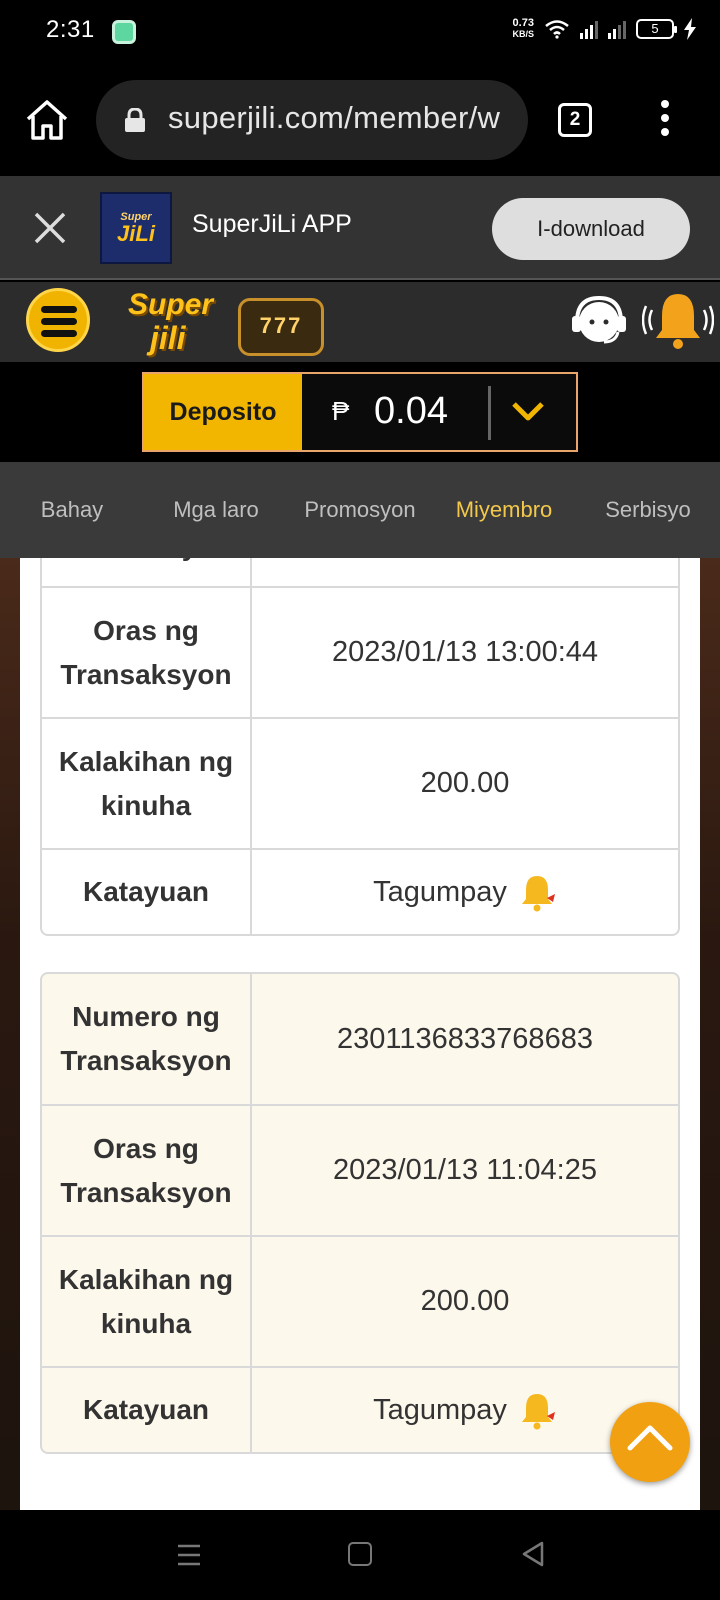 This screenshot has width=720, height=1600. Describe the element at coordinates (72, 510) in the screenshot. I see `nav-item-bahay: Bahay` at that location.